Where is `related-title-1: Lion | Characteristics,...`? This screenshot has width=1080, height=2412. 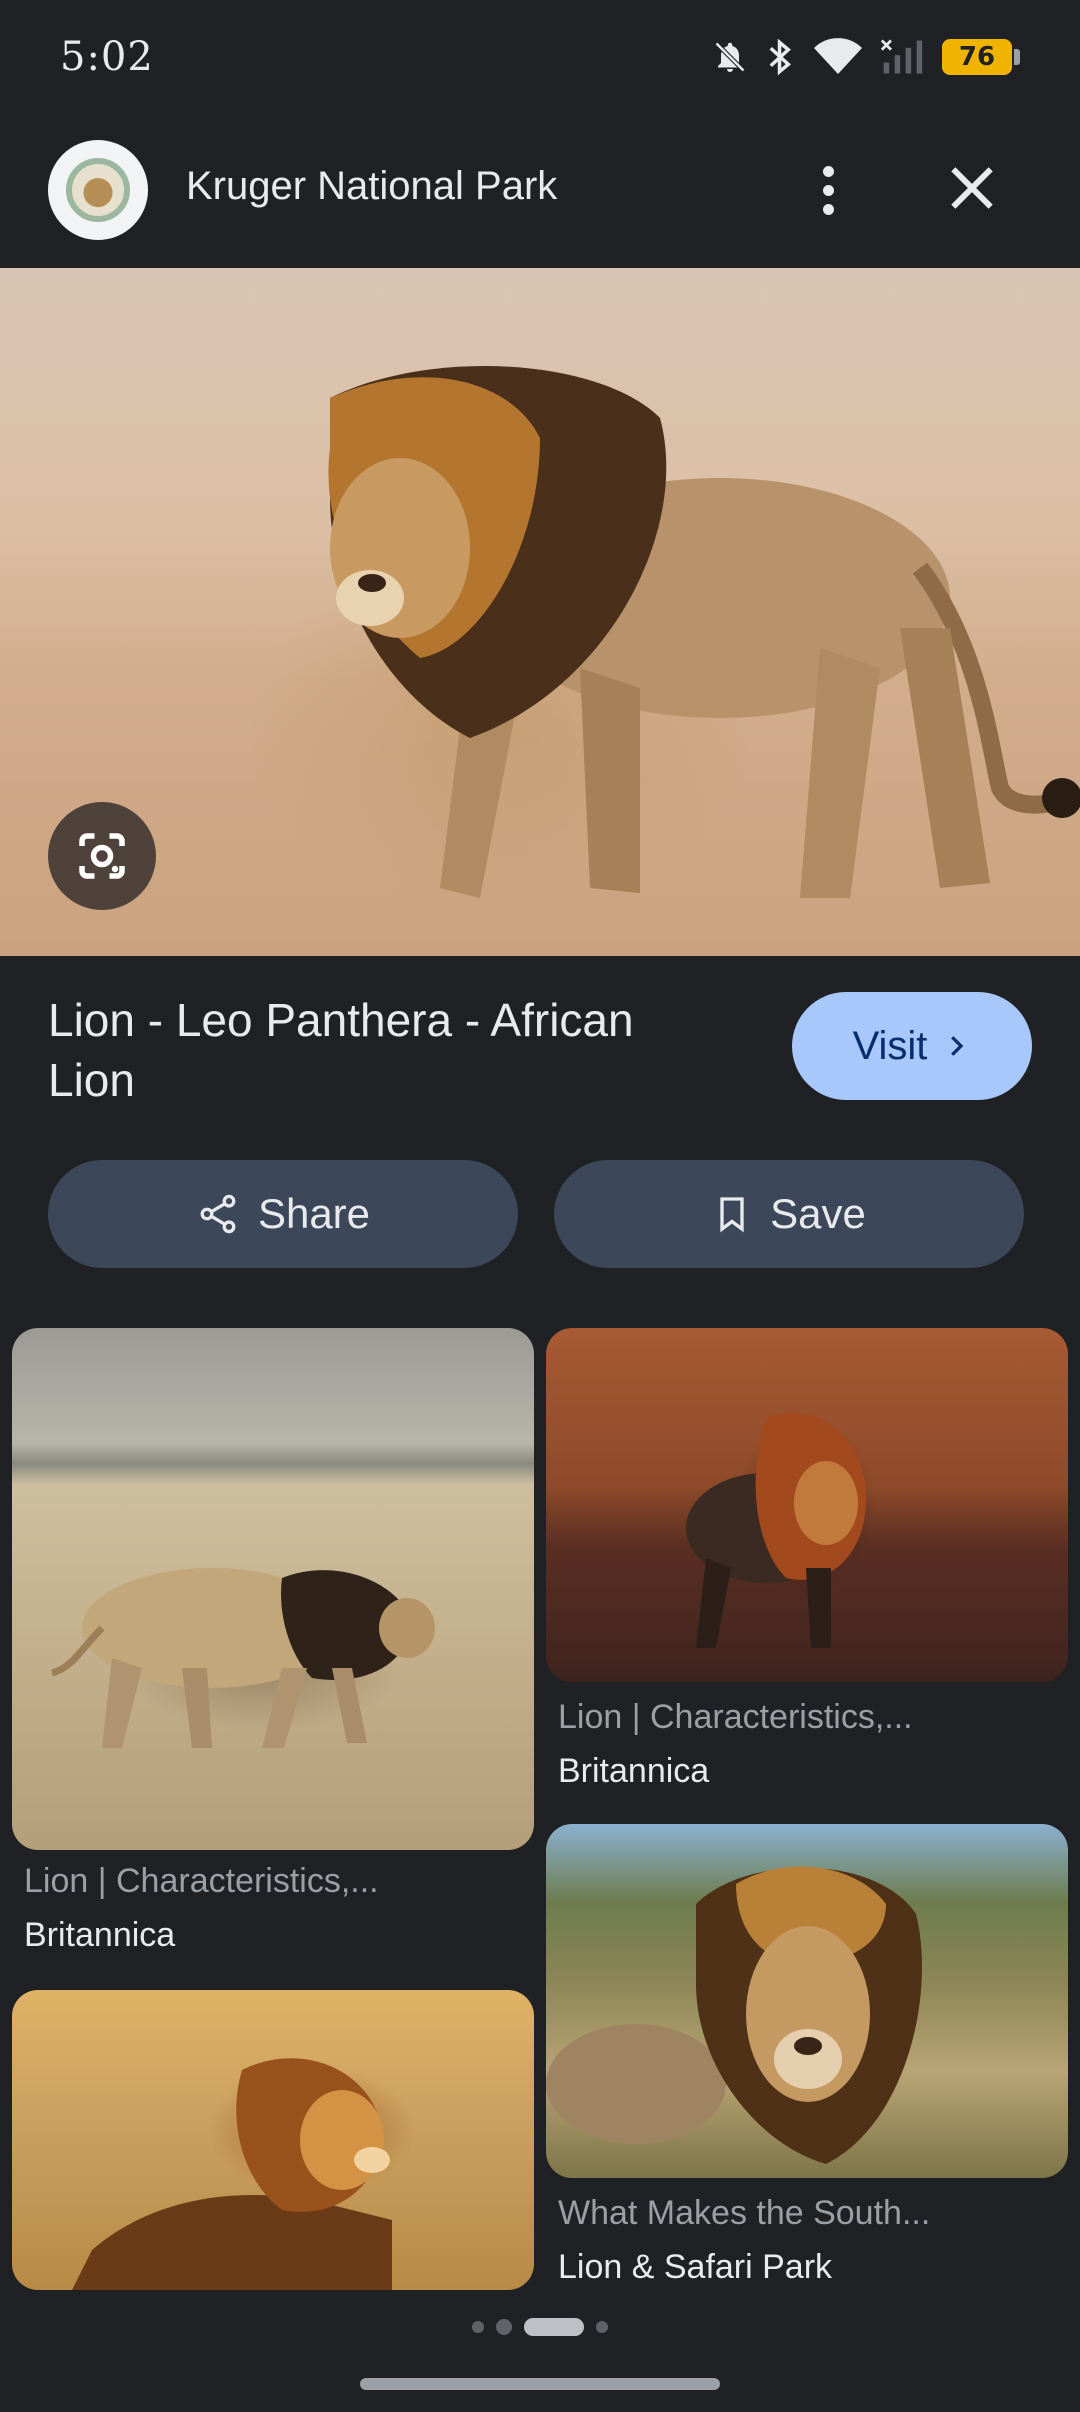 related-title-1: Lion | Characteristics,... is located at coordinates (201, 1881).